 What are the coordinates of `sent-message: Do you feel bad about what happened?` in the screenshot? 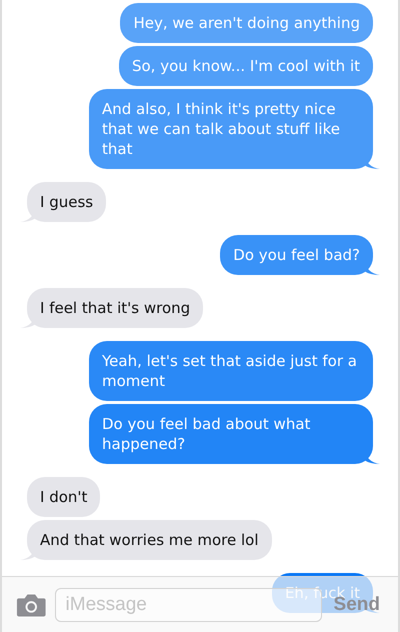 It's located at (231, 434).